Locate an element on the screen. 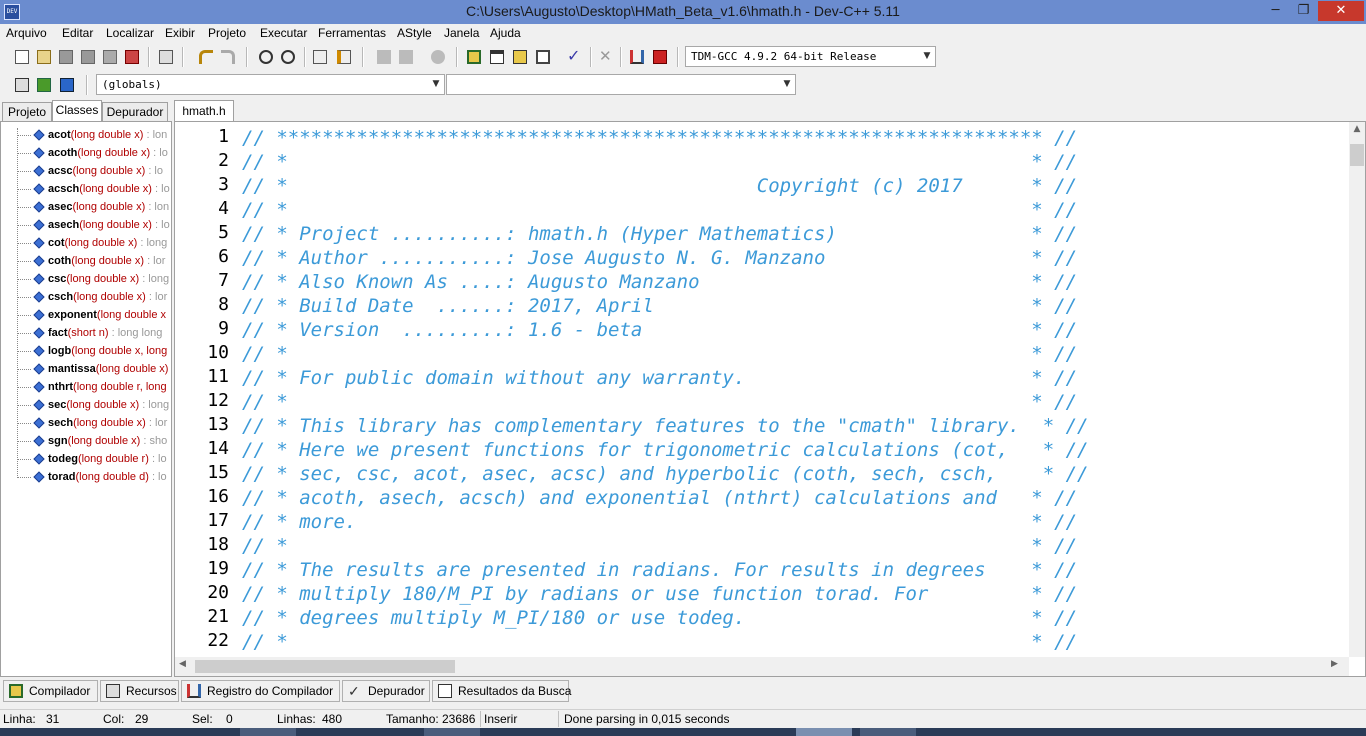  function-select: ▼ is located at coordinates (621, 84).